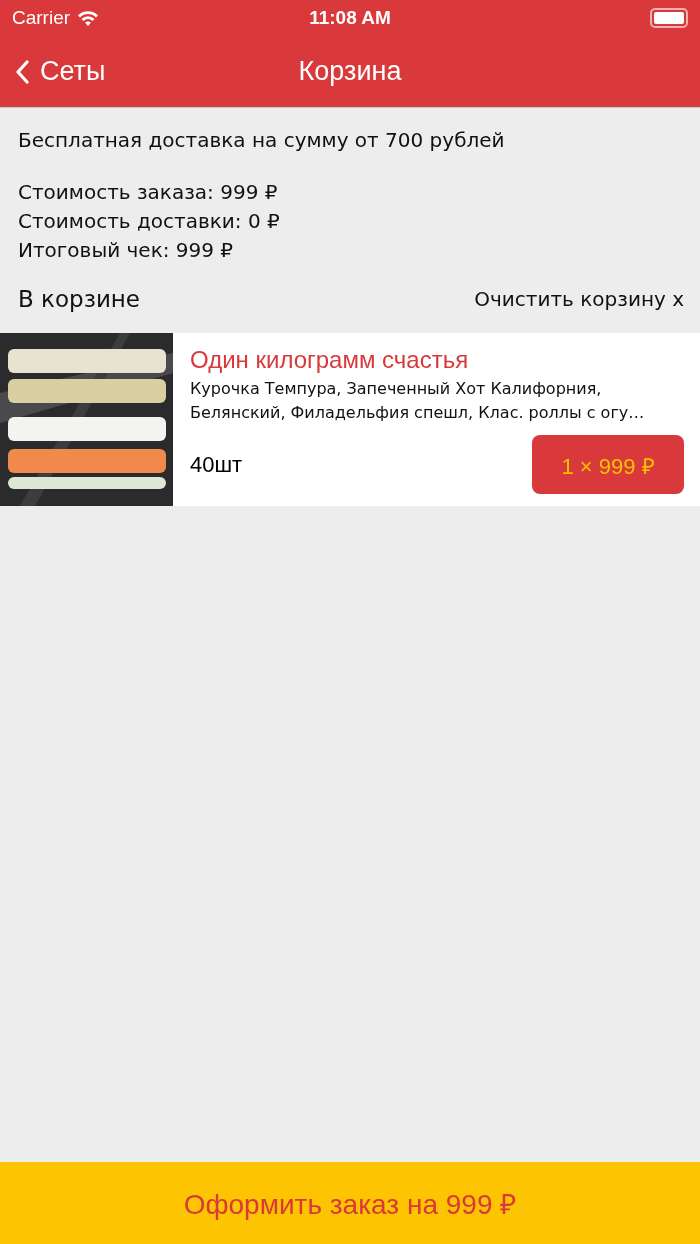  Describe the element at coordinates (23, 71) in the screenshot. I see `chevron-left-icon` at that location.